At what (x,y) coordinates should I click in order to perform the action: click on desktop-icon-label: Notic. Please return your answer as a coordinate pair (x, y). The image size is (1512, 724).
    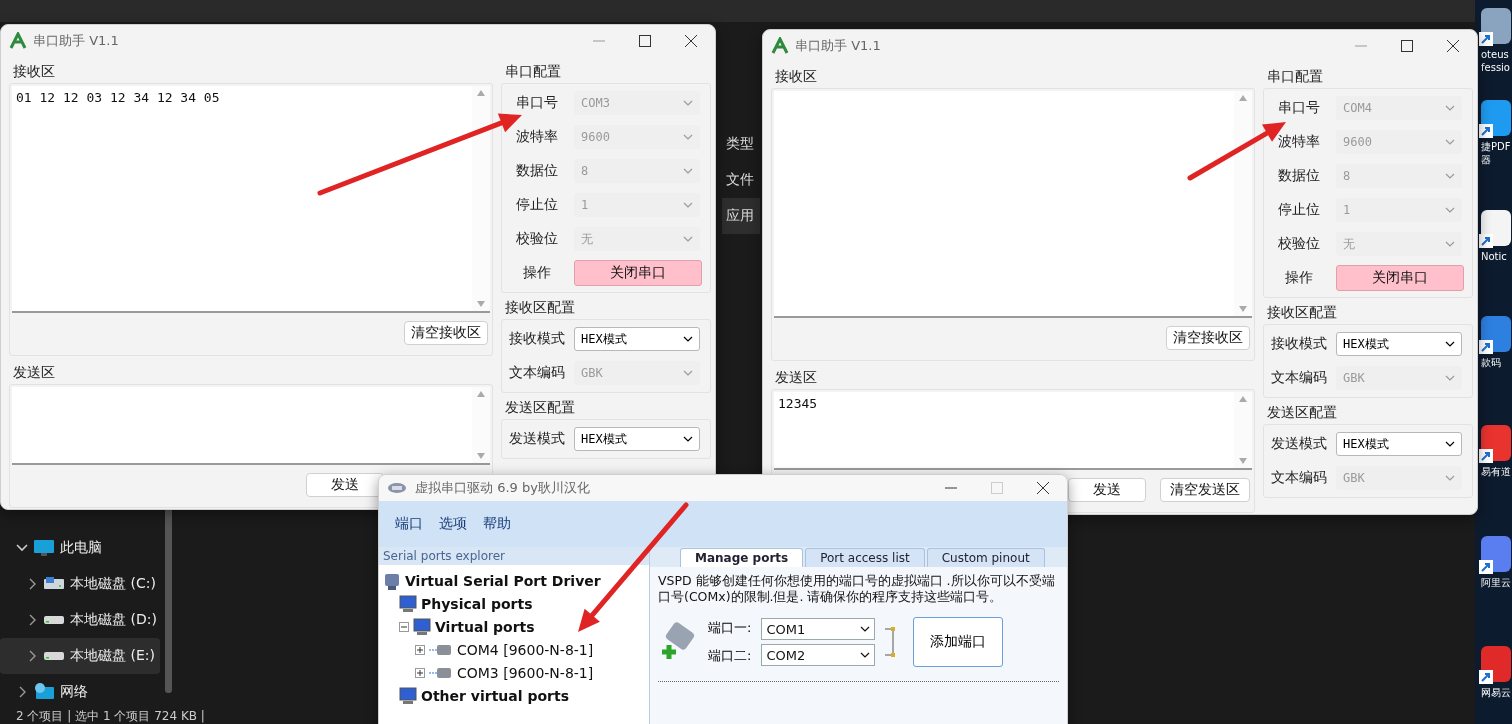
    Looking at the image, I should click on (1494, 256).